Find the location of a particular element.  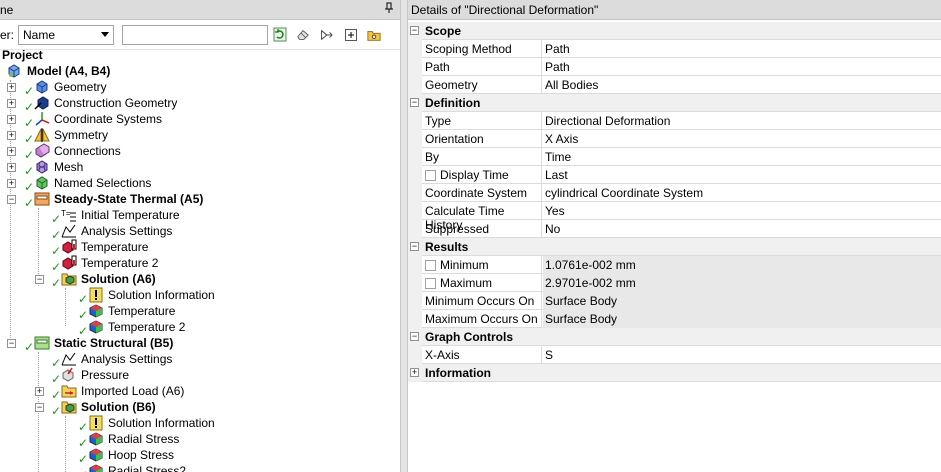

property-value: All Bodies is located at coordinates (742, 85).